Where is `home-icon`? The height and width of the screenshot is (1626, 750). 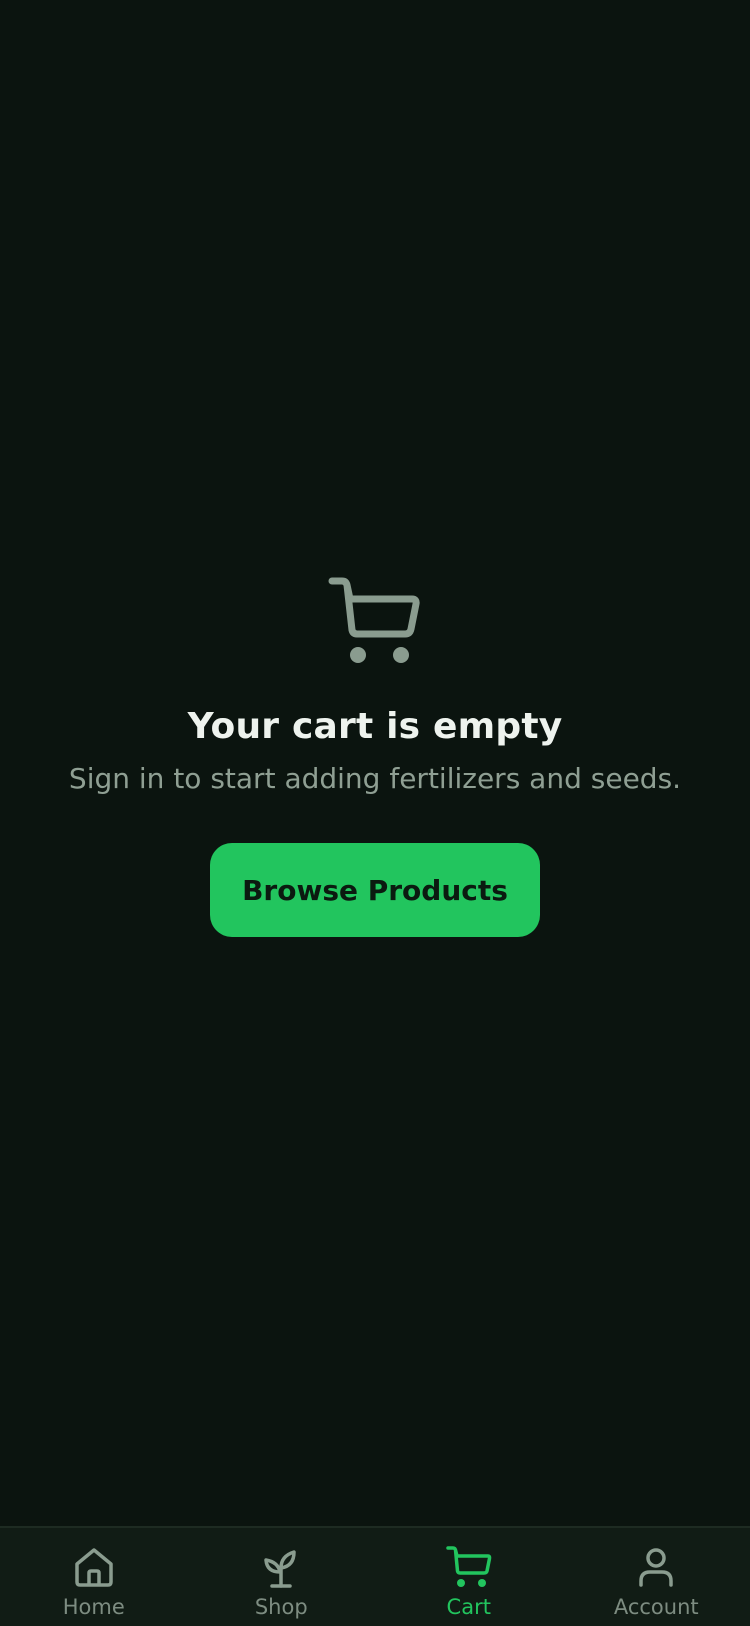 home-icon is located at coordinates (94, 1567).